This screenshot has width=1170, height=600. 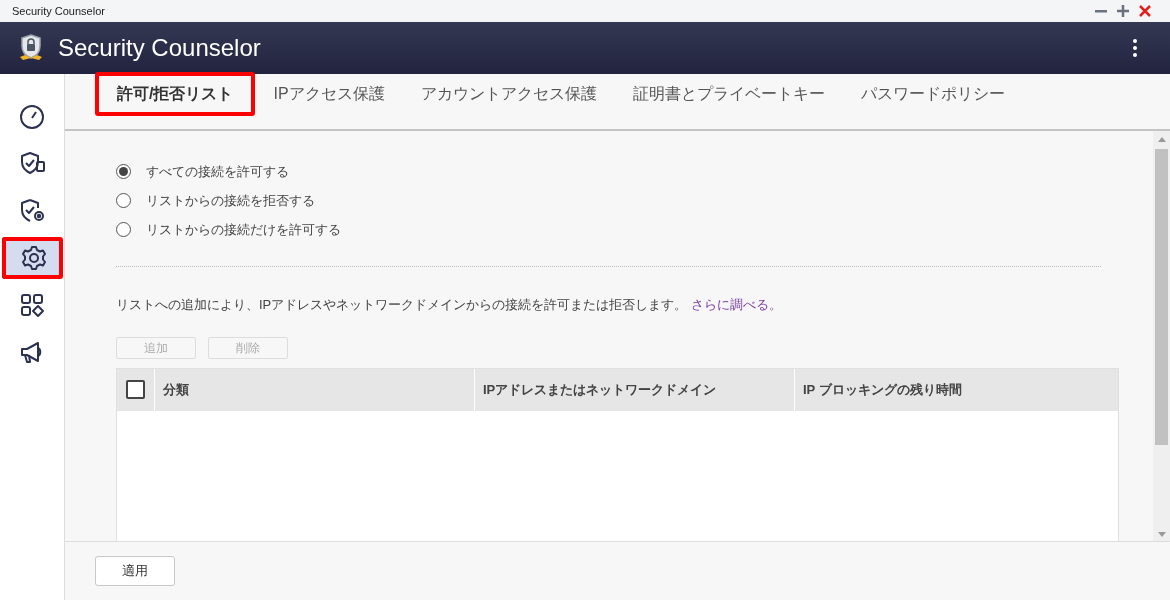 What do you see at coordinates (402, 304) in the screenshot?
I see `description-text: リストへの追加により、IPアドレスやネットワークドメインからの接続を許可または拒否します。` at bounding box center [402, 304].